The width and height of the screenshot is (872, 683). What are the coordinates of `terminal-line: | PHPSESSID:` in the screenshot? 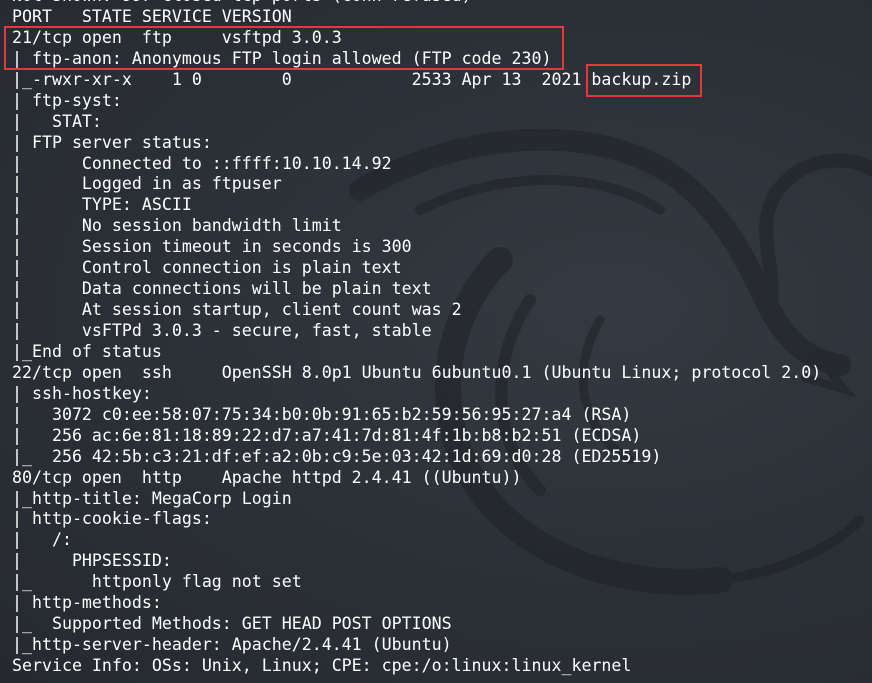 It's located at (92, 561).